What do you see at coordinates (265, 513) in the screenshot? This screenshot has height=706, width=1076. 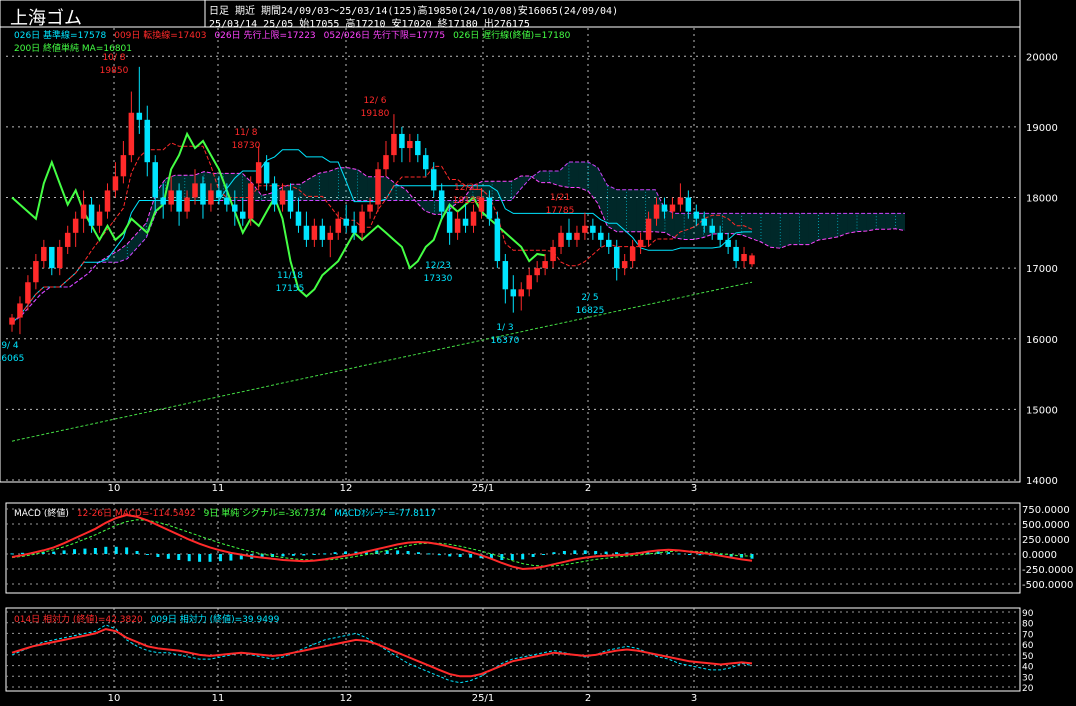 I see `legend-macd-item: 9日 単純 シグナル=-36.7374` at bounding box center [265, 513].